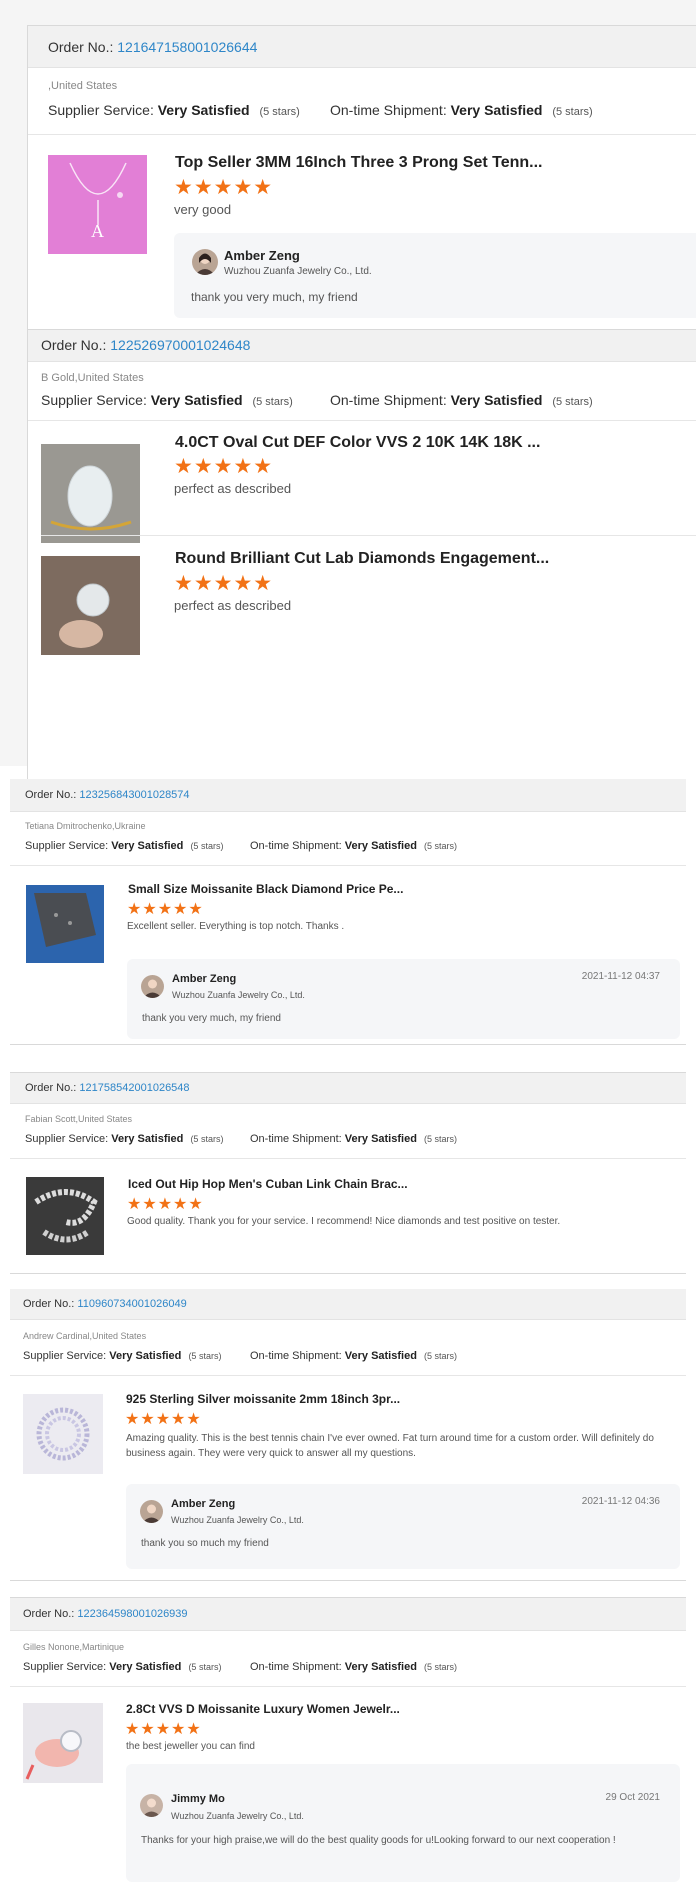 The width and height of the screenshot is (696, 1887). What do you see at coordinates (74, 1647) in the screenshot?
I see `buyer-location: Gilles Nonone,Martinique` at bounding box center [74, 1647].